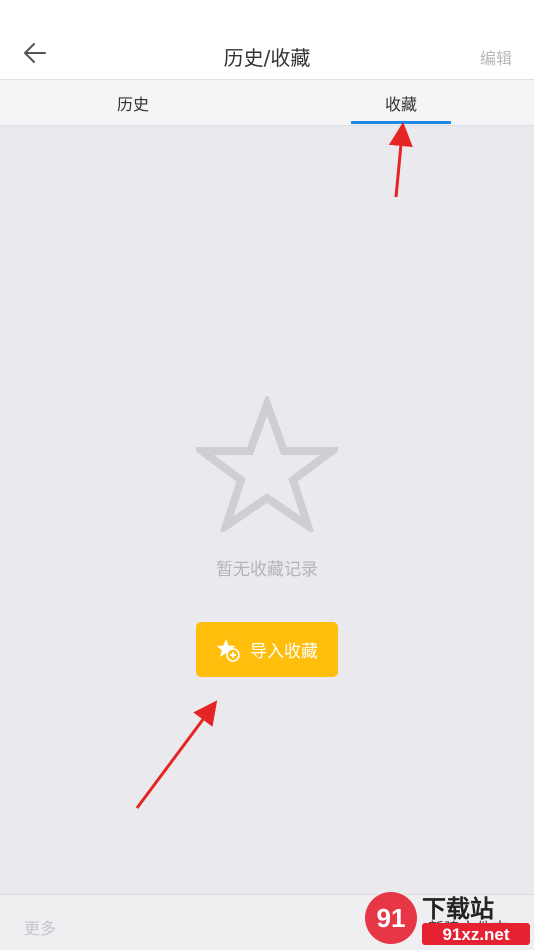 Image resolution: width=534 pixels, height=950 pixels. What do you see at coordinates (267, 40) in the screenshot?
I see `top-bar: 历史/收藏 编辑` at bounding box center [267, 40].